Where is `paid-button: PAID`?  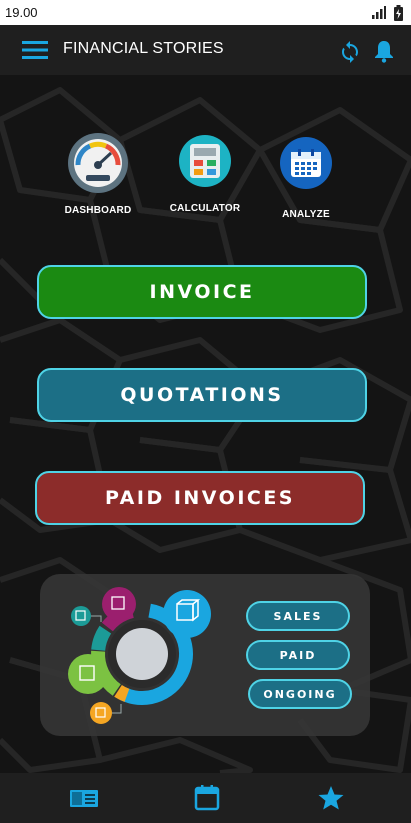
paid-button: PAID is located at coordinates (298, 655).